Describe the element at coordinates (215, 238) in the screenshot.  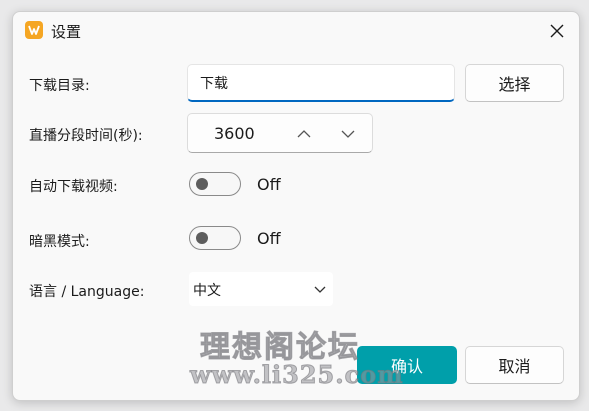
I see `dark-mode-toggle` at that location.